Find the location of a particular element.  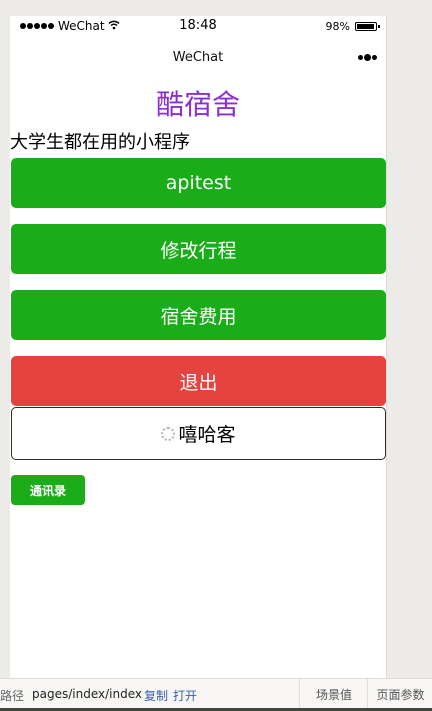

tab-scene-value: 场景值 is located at coordinates (333, 694).